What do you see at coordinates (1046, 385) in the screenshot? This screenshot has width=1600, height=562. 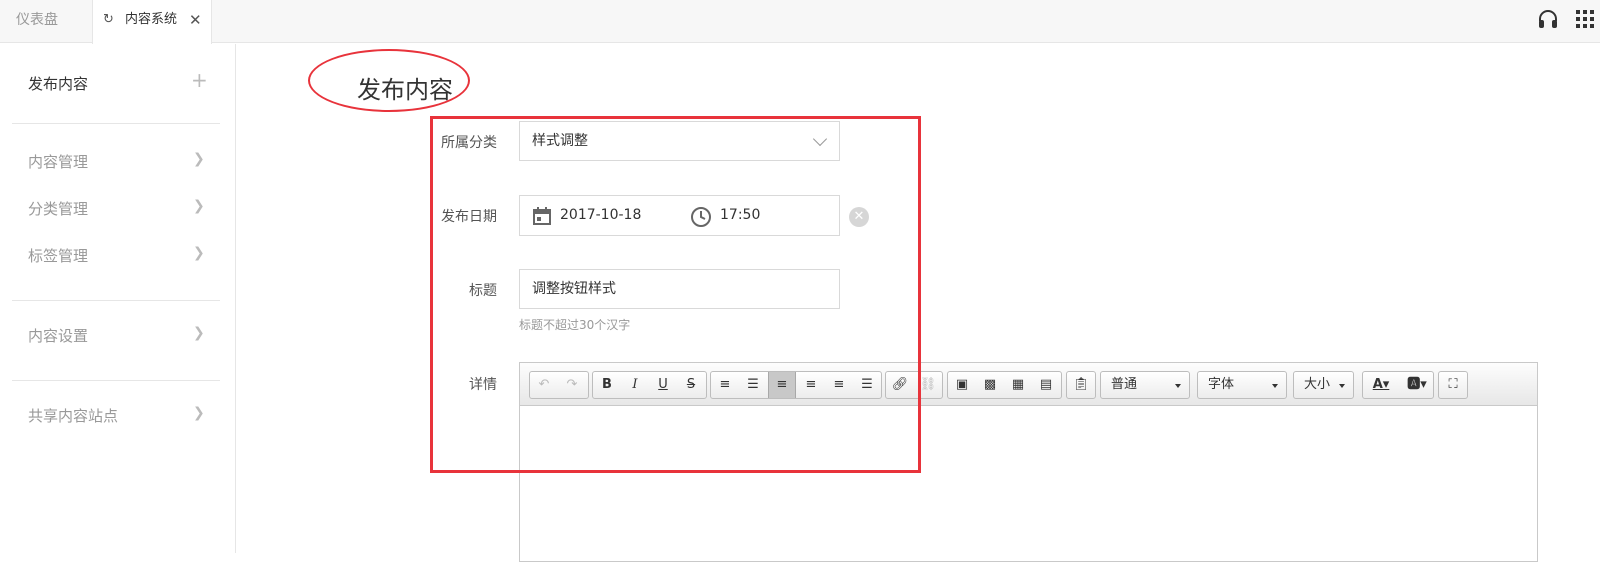 I see `horizontal-rule-icon: ▤` at bounding box center [1046, 385].